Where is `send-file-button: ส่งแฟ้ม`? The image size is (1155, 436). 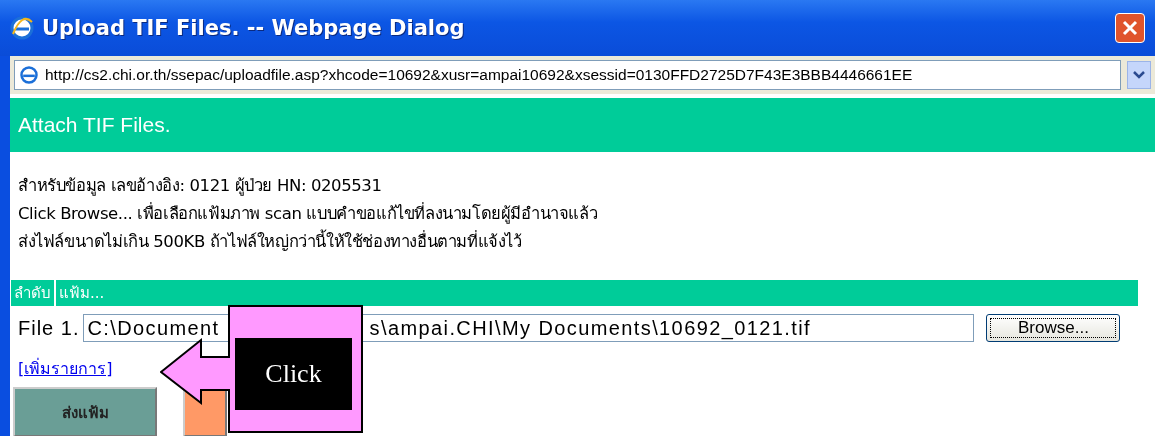 send-file-button: ส่งแฟ้ม is located at coordinates (85, 411).